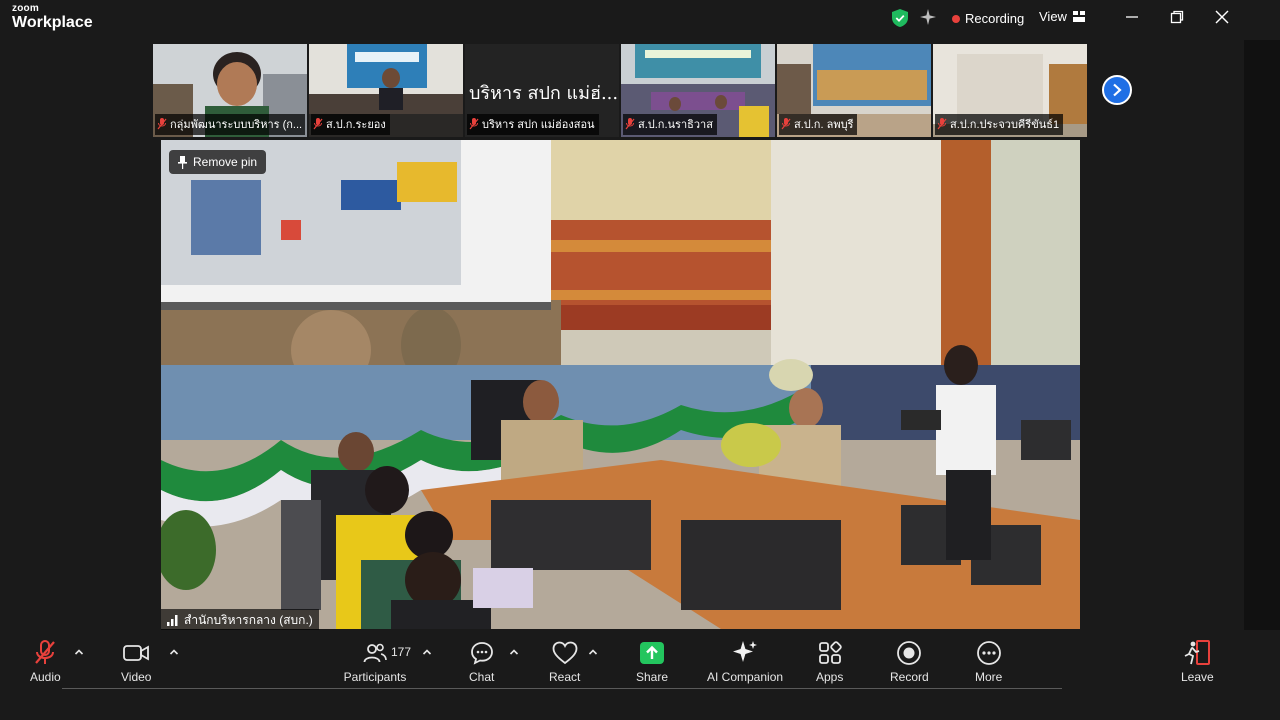  I want to click on encryption-shield-icon, so click(900, 18).